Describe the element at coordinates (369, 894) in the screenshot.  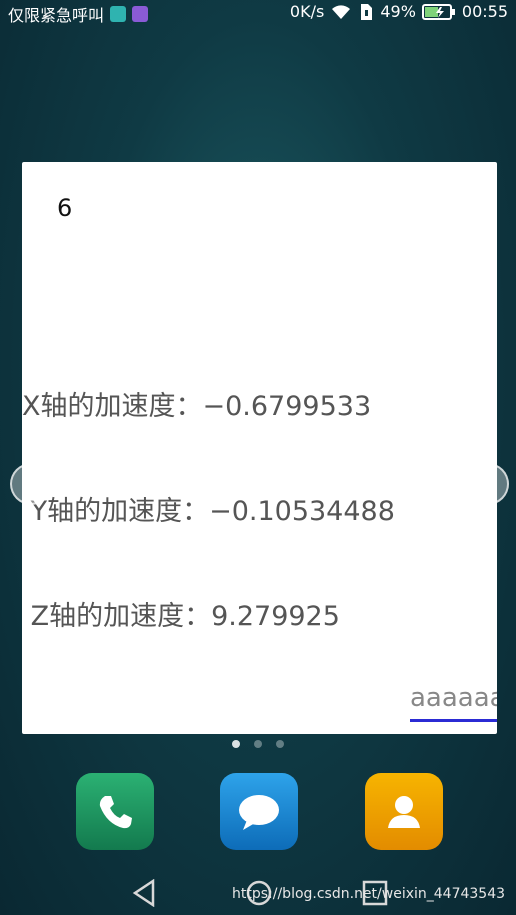
I see `watermark-url: https://blog.csdn.net/weixin_44743543` at that location.